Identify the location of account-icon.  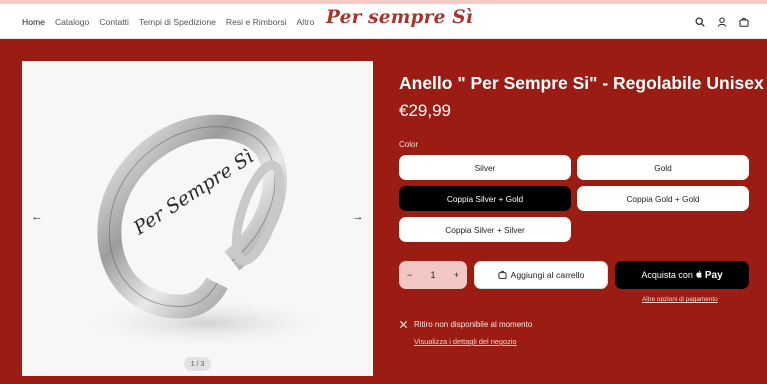
(722, 22).